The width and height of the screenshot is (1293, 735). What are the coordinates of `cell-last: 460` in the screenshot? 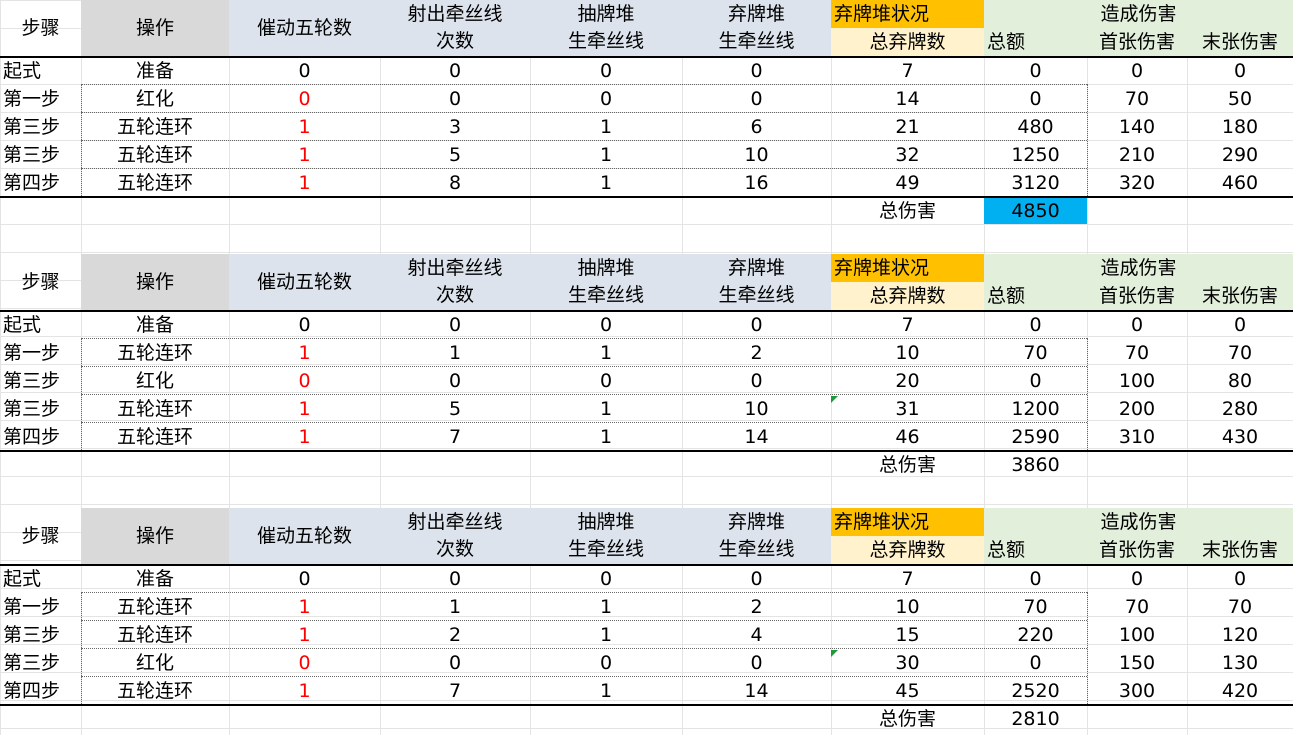 It's located at (1240, 183).